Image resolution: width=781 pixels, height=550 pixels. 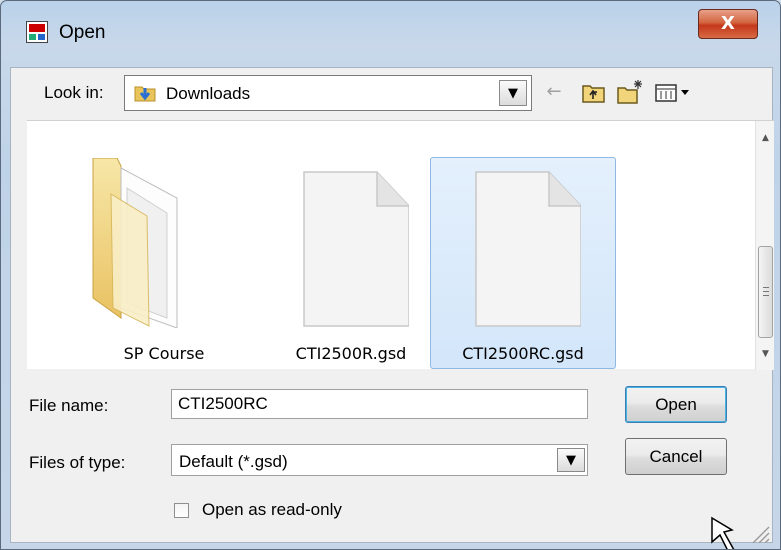 What do you see at coordinates (69, 405) in the screenshot?
I see `file-name-field-label: File name:` at bounding box center [69, 405].